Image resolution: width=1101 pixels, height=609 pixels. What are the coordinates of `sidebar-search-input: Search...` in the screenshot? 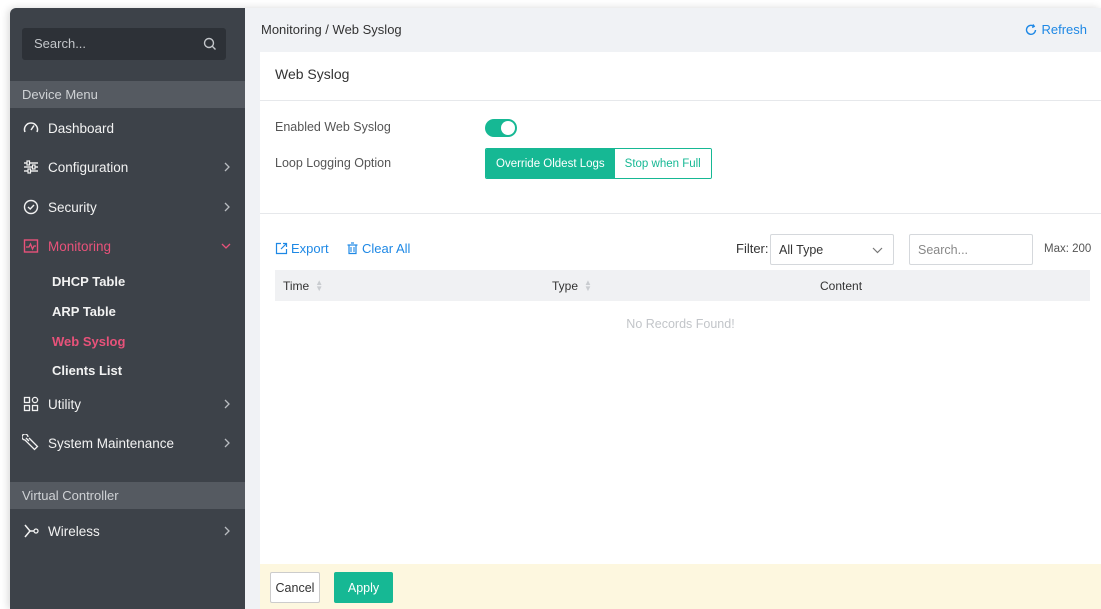 It's located at (124, 44).